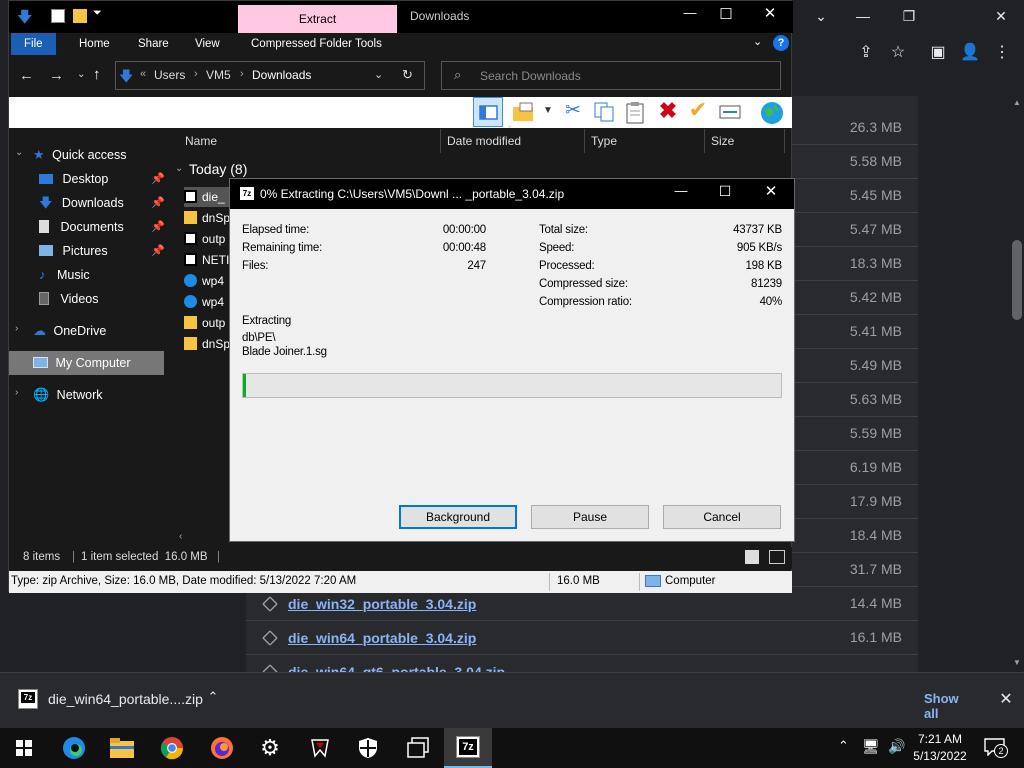 The height and width of the screenshot is (768, 1024). Describe the element at coordinates (698, 111) in the screenshot. I see `checkmark-icon: ✔` at that location.